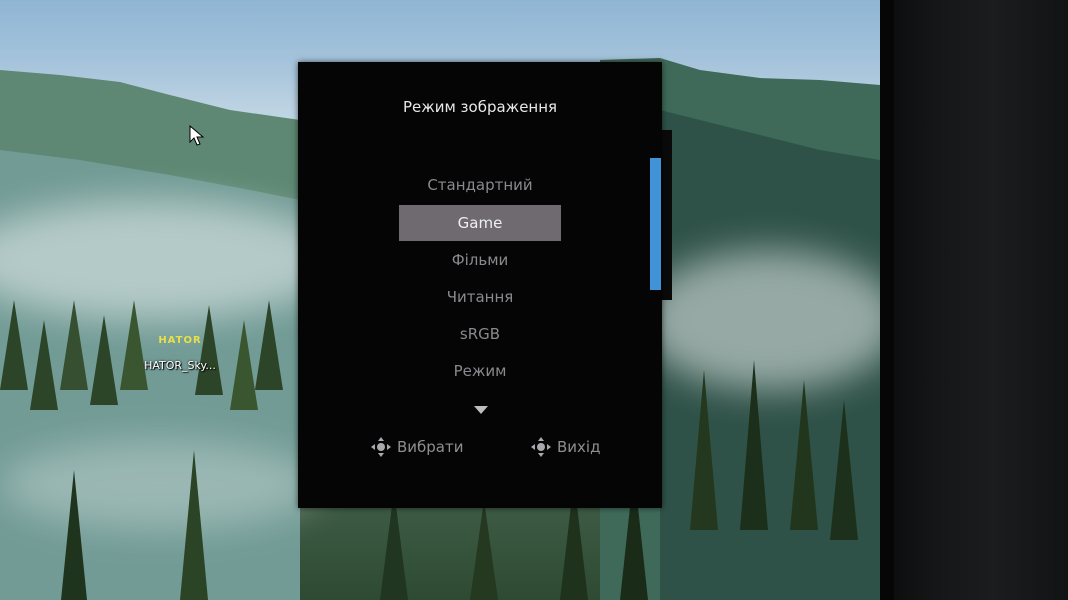 The width and height of the screenshot is (1068, 600). I want to click on hint-select-label: Вибрати, so click(430, 447).